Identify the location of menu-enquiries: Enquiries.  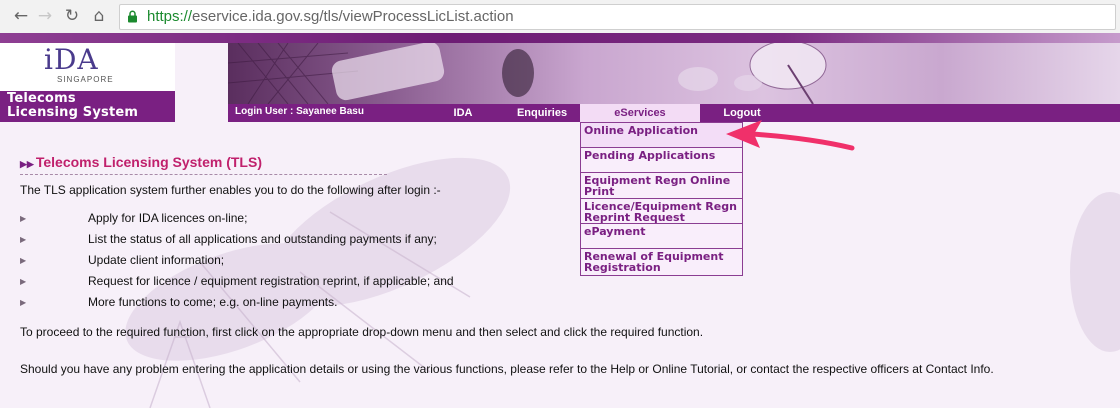
(542, 113).